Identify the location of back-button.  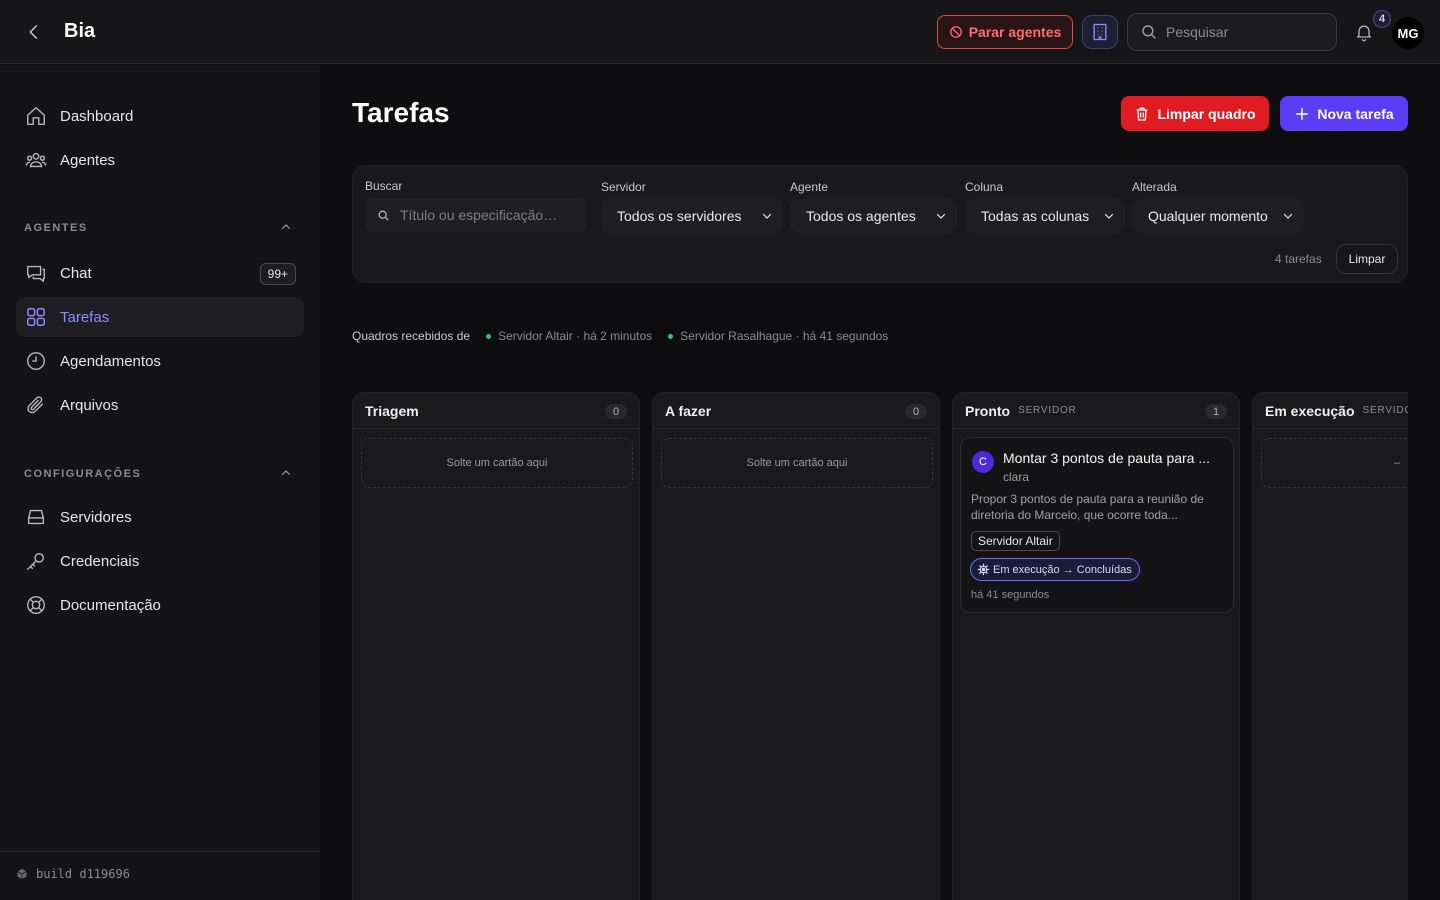
(34, 32).